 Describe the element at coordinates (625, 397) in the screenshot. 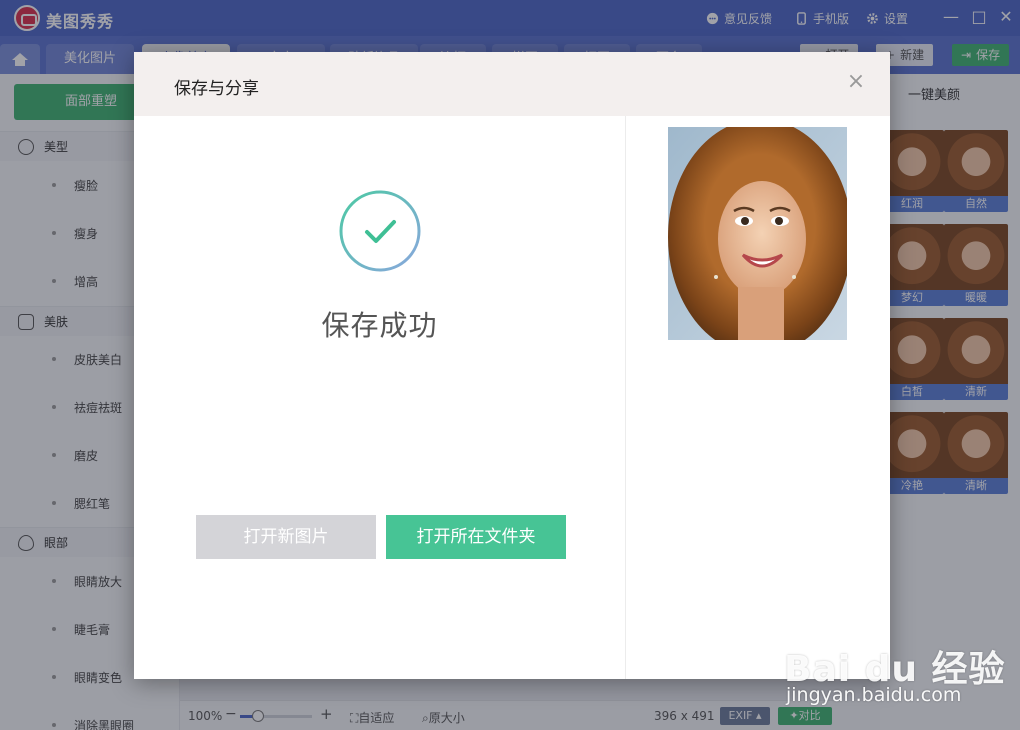

I see `dialog-divider` at that location.